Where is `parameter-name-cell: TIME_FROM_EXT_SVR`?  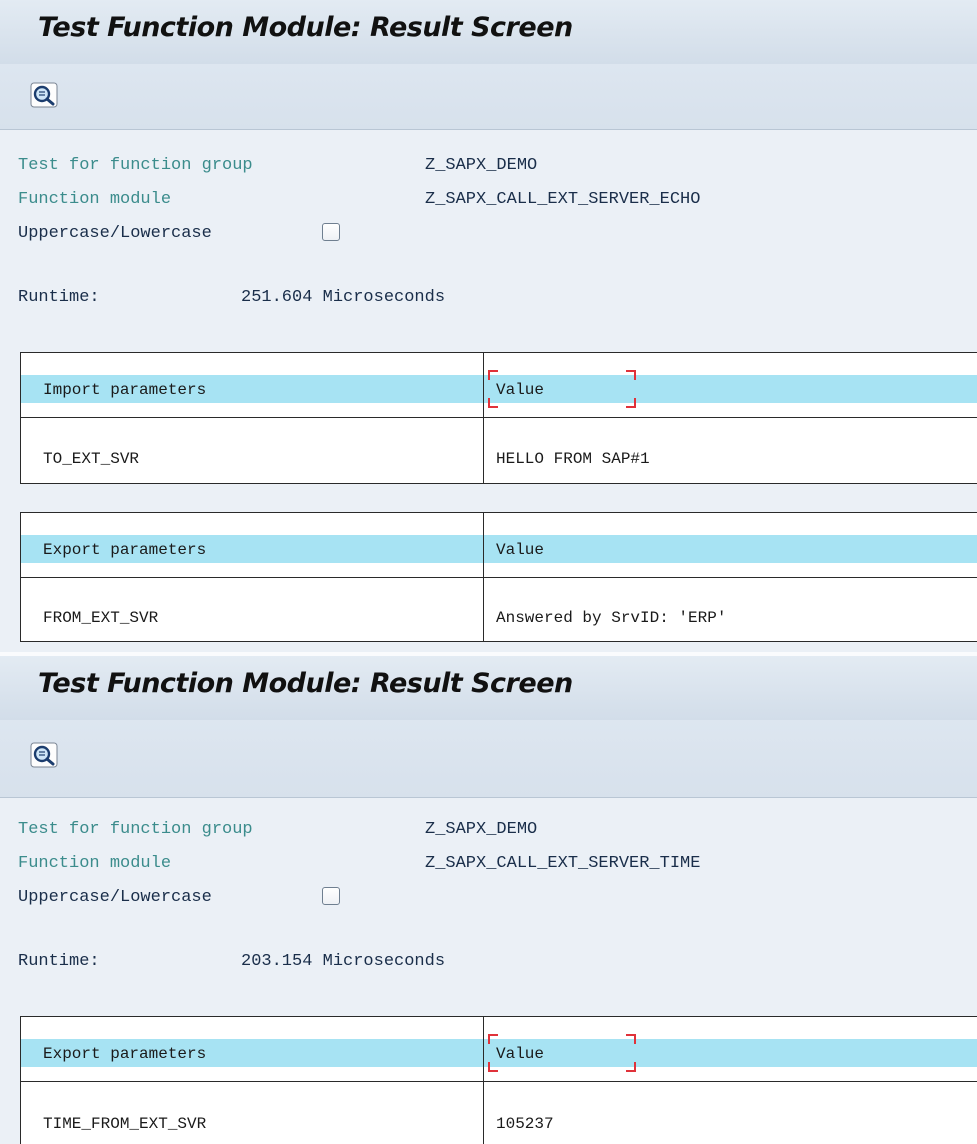
parameter-name-cell: TIME_FROM_EXT_SVR is located at coordinates (125, 1124).